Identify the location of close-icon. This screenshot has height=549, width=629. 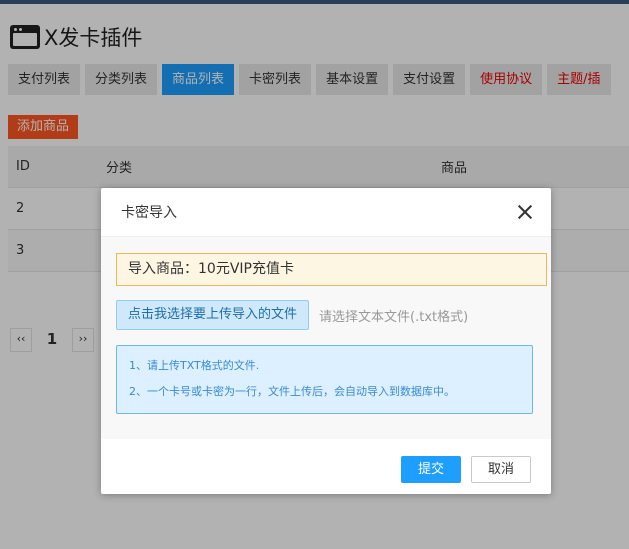
(525, 212).